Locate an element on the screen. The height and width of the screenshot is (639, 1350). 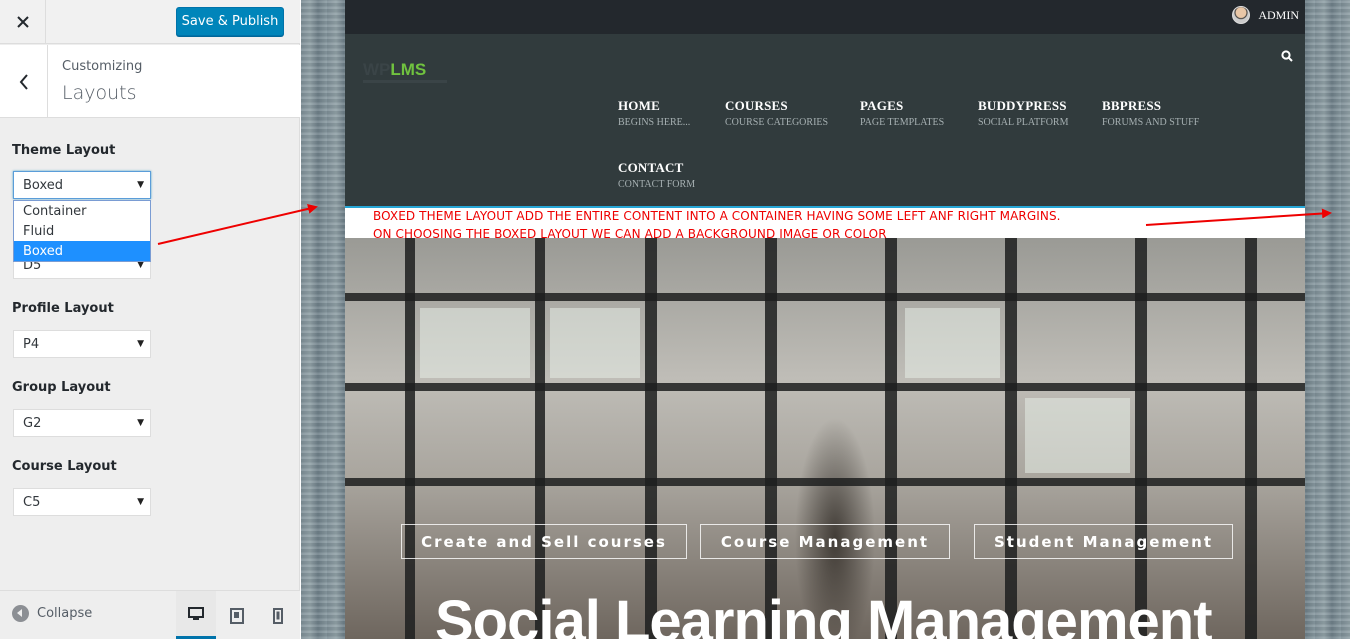
admin-bar: ADMIN is located at coordinates (825, 17).